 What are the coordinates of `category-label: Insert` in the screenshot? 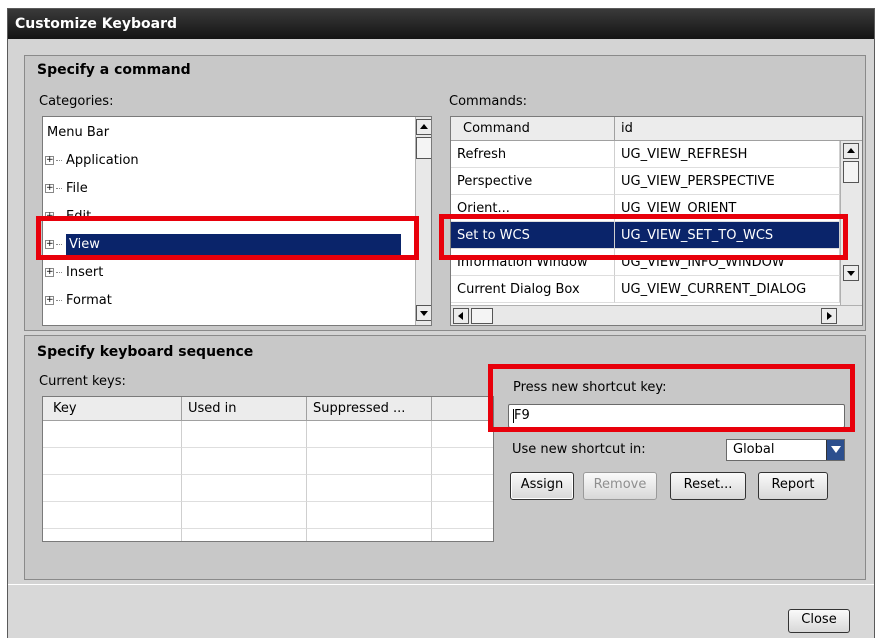 It's located at (85, 272).